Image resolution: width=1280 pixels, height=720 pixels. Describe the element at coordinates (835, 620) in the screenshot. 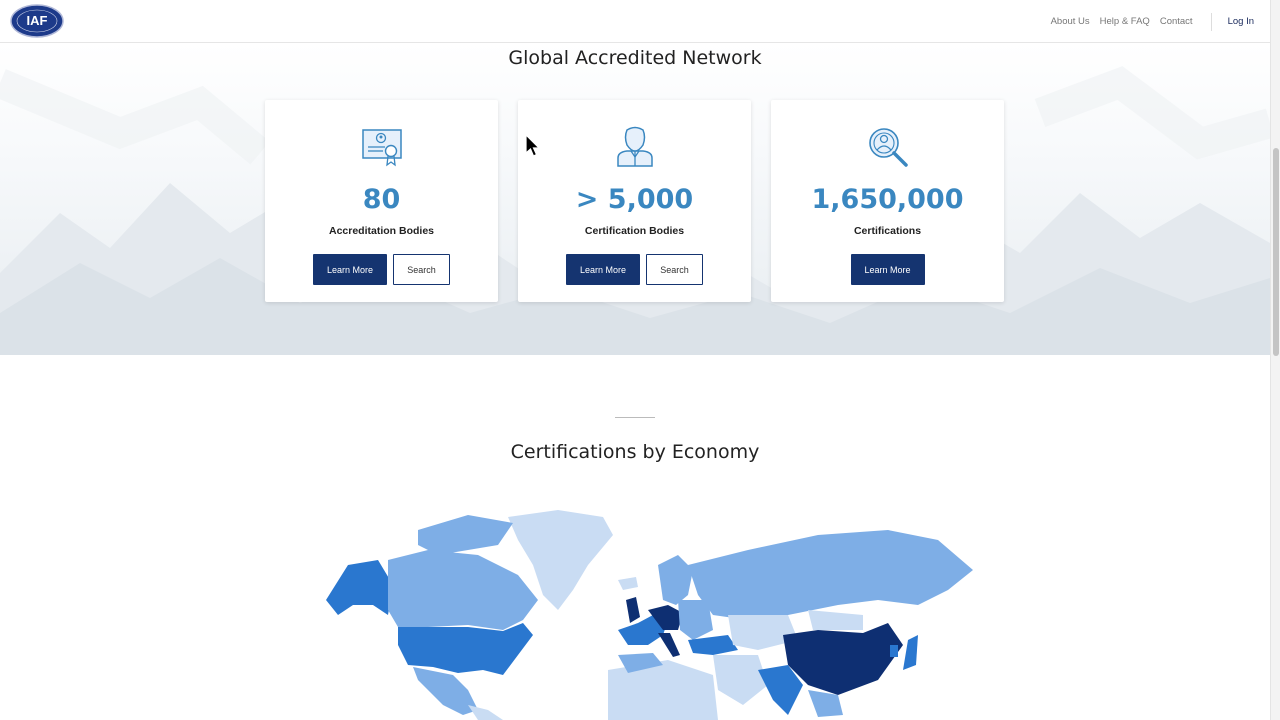

I see `map-region-mongolia` at that location.